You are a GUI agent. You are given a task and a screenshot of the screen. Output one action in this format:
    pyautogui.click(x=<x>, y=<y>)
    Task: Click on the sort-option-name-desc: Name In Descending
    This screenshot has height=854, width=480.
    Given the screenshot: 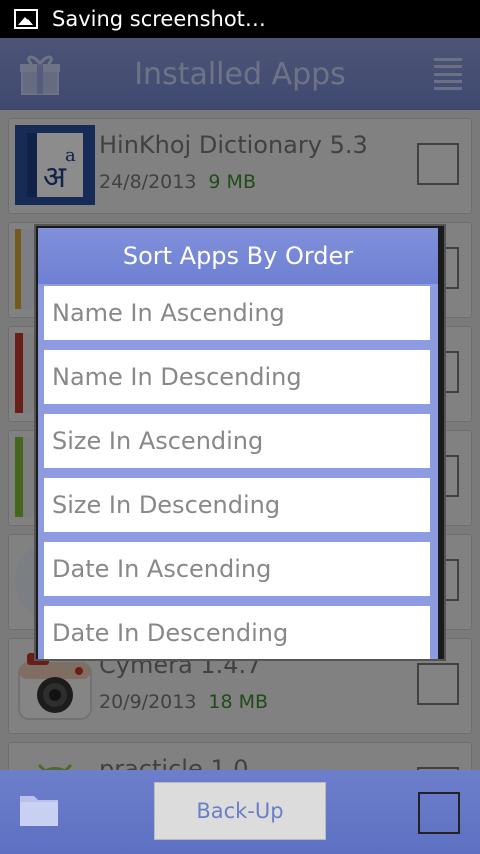 What is the action you would take?
    pyautogui.click(x=238, y=380)
    